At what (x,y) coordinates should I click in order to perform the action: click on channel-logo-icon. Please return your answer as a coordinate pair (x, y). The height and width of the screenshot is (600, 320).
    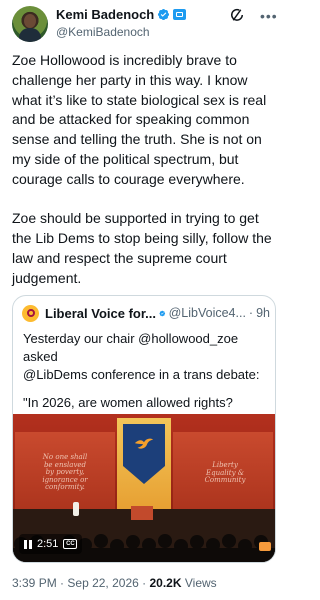
    Looking at the image, I should click on (265, 546).